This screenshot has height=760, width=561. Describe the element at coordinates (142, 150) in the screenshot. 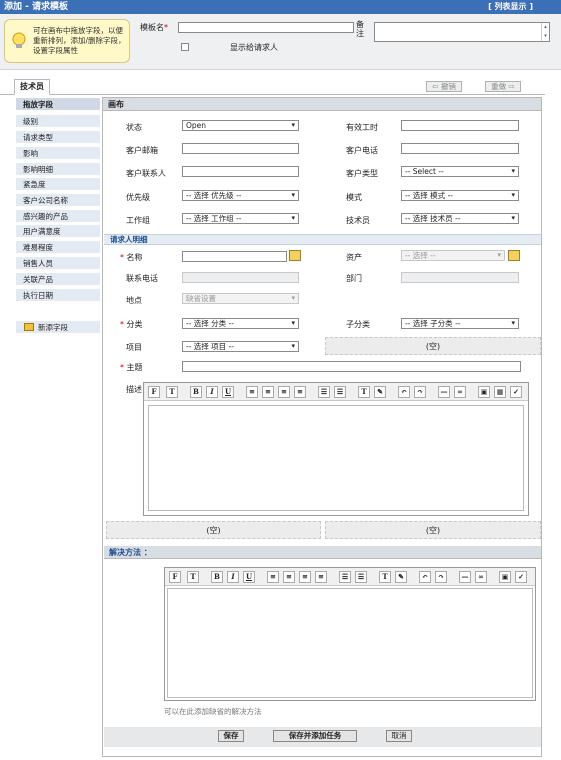

I see `customer-email-label: 客户邮箱` at that location.